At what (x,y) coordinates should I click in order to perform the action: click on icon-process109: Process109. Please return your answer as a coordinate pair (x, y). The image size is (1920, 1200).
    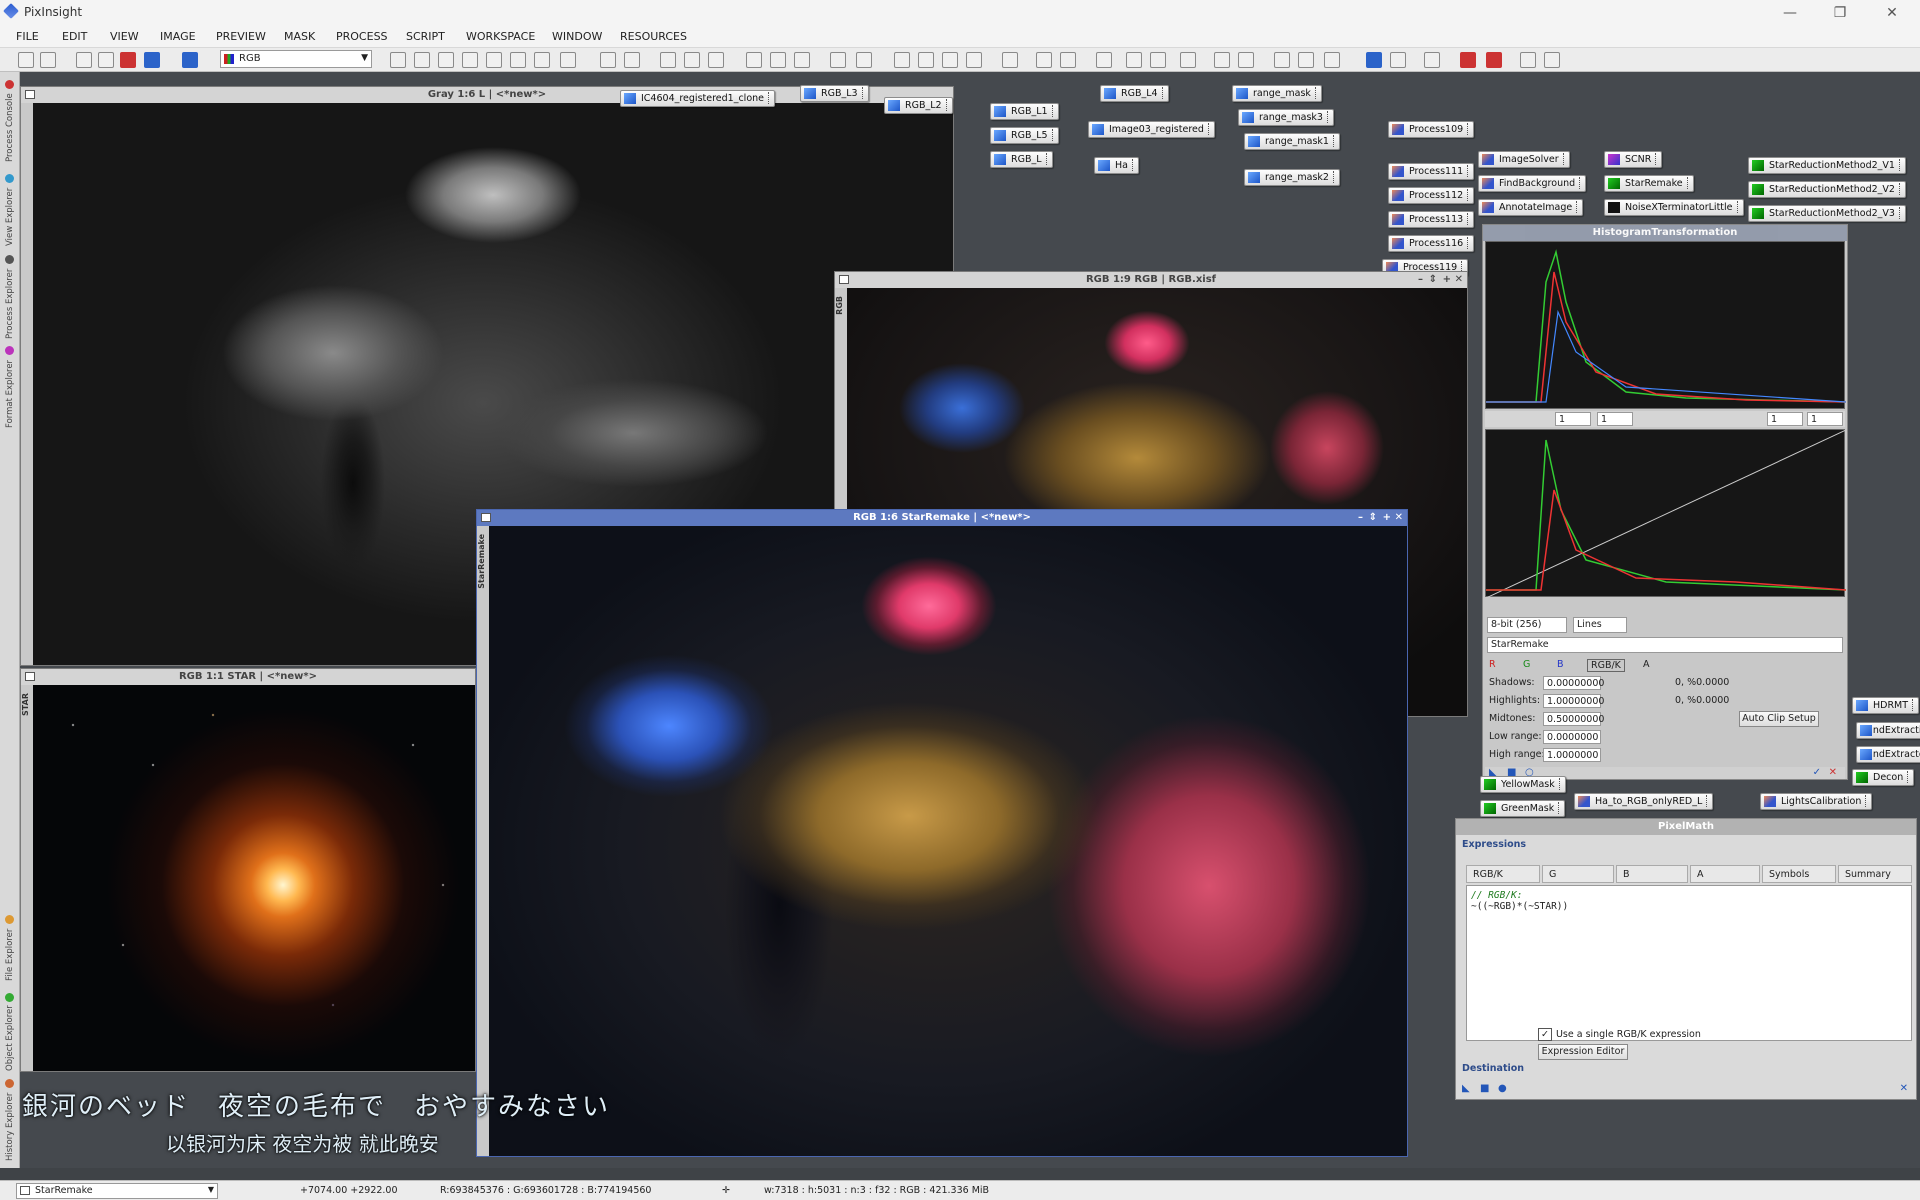
    Looking at the image, I should click on (1431, 129).